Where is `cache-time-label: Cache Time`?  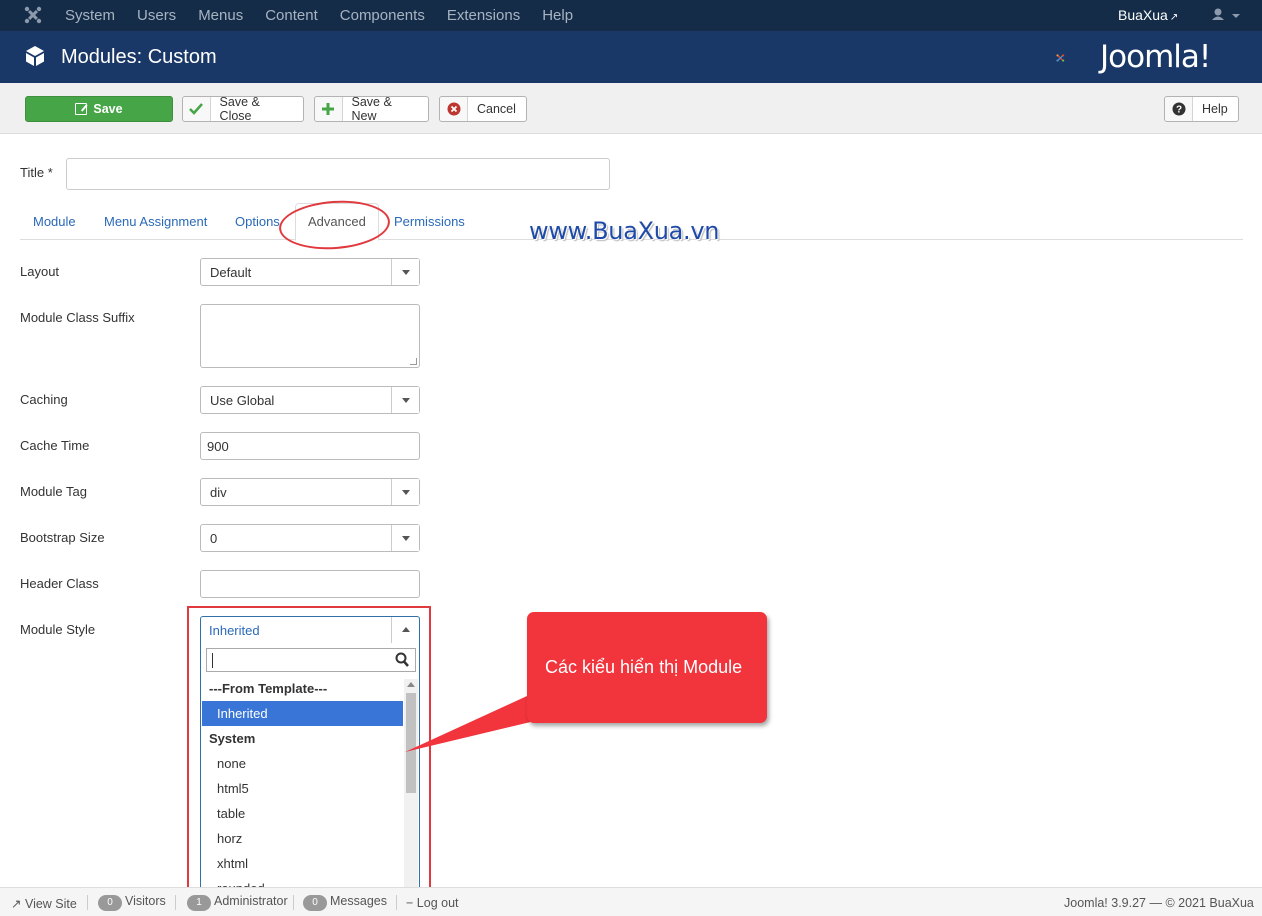 cache-time-label: Cache Time is located at coordinates (55, 445).